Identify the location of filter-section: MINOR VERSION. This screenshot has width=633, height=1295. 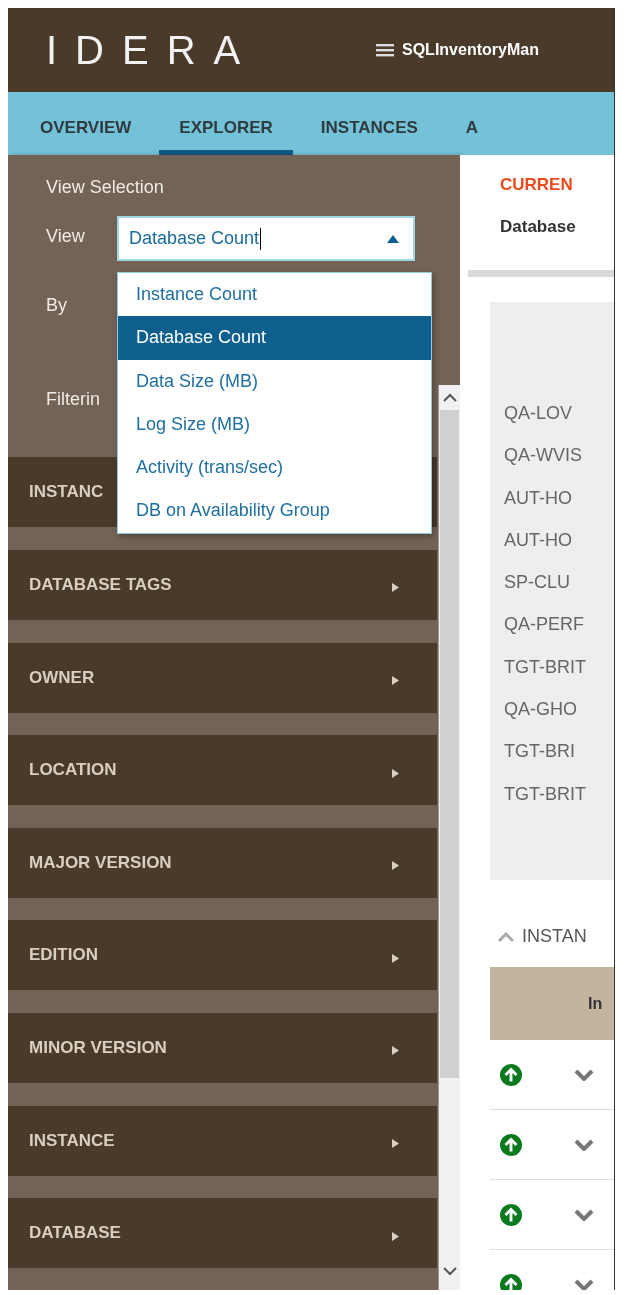
(222, 1047).